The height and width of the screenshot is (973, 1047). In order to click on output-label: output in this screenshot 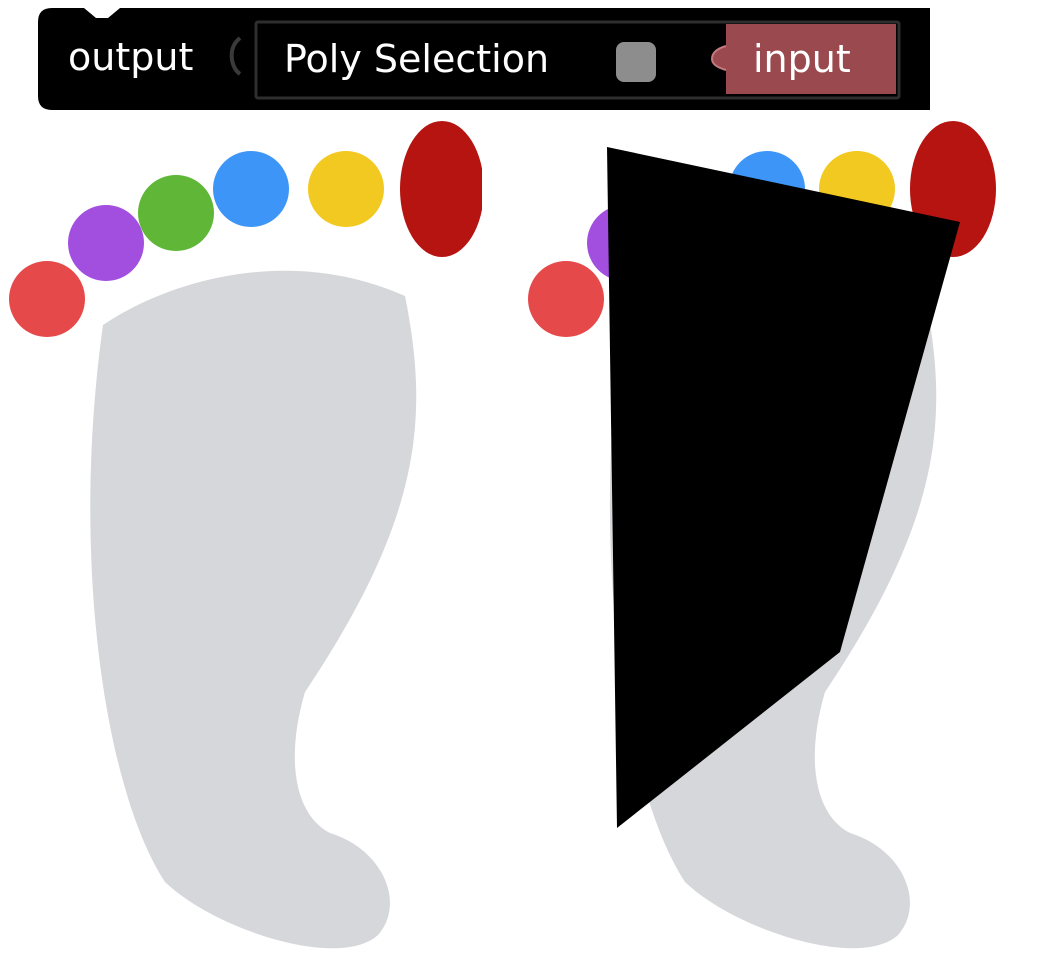, I will do `click(131, 57)`.